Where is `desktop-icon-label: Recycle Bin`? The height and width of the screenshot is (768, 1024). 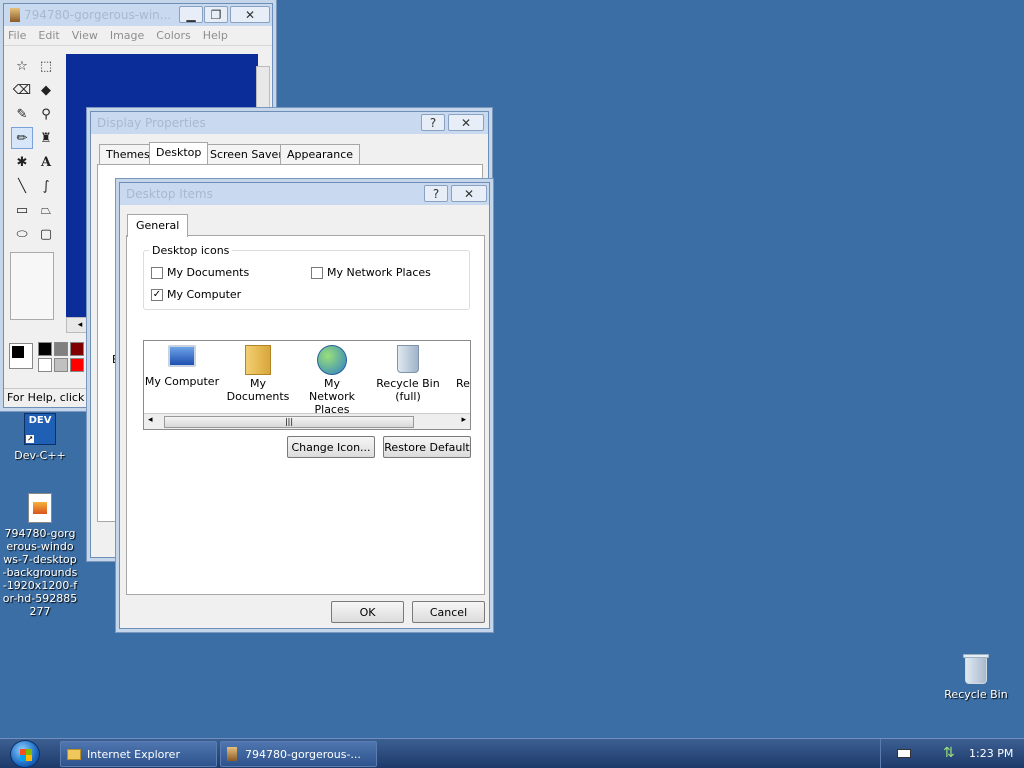 desktop-icon-label: Recycle Bin is located at coordinates (976, 694).